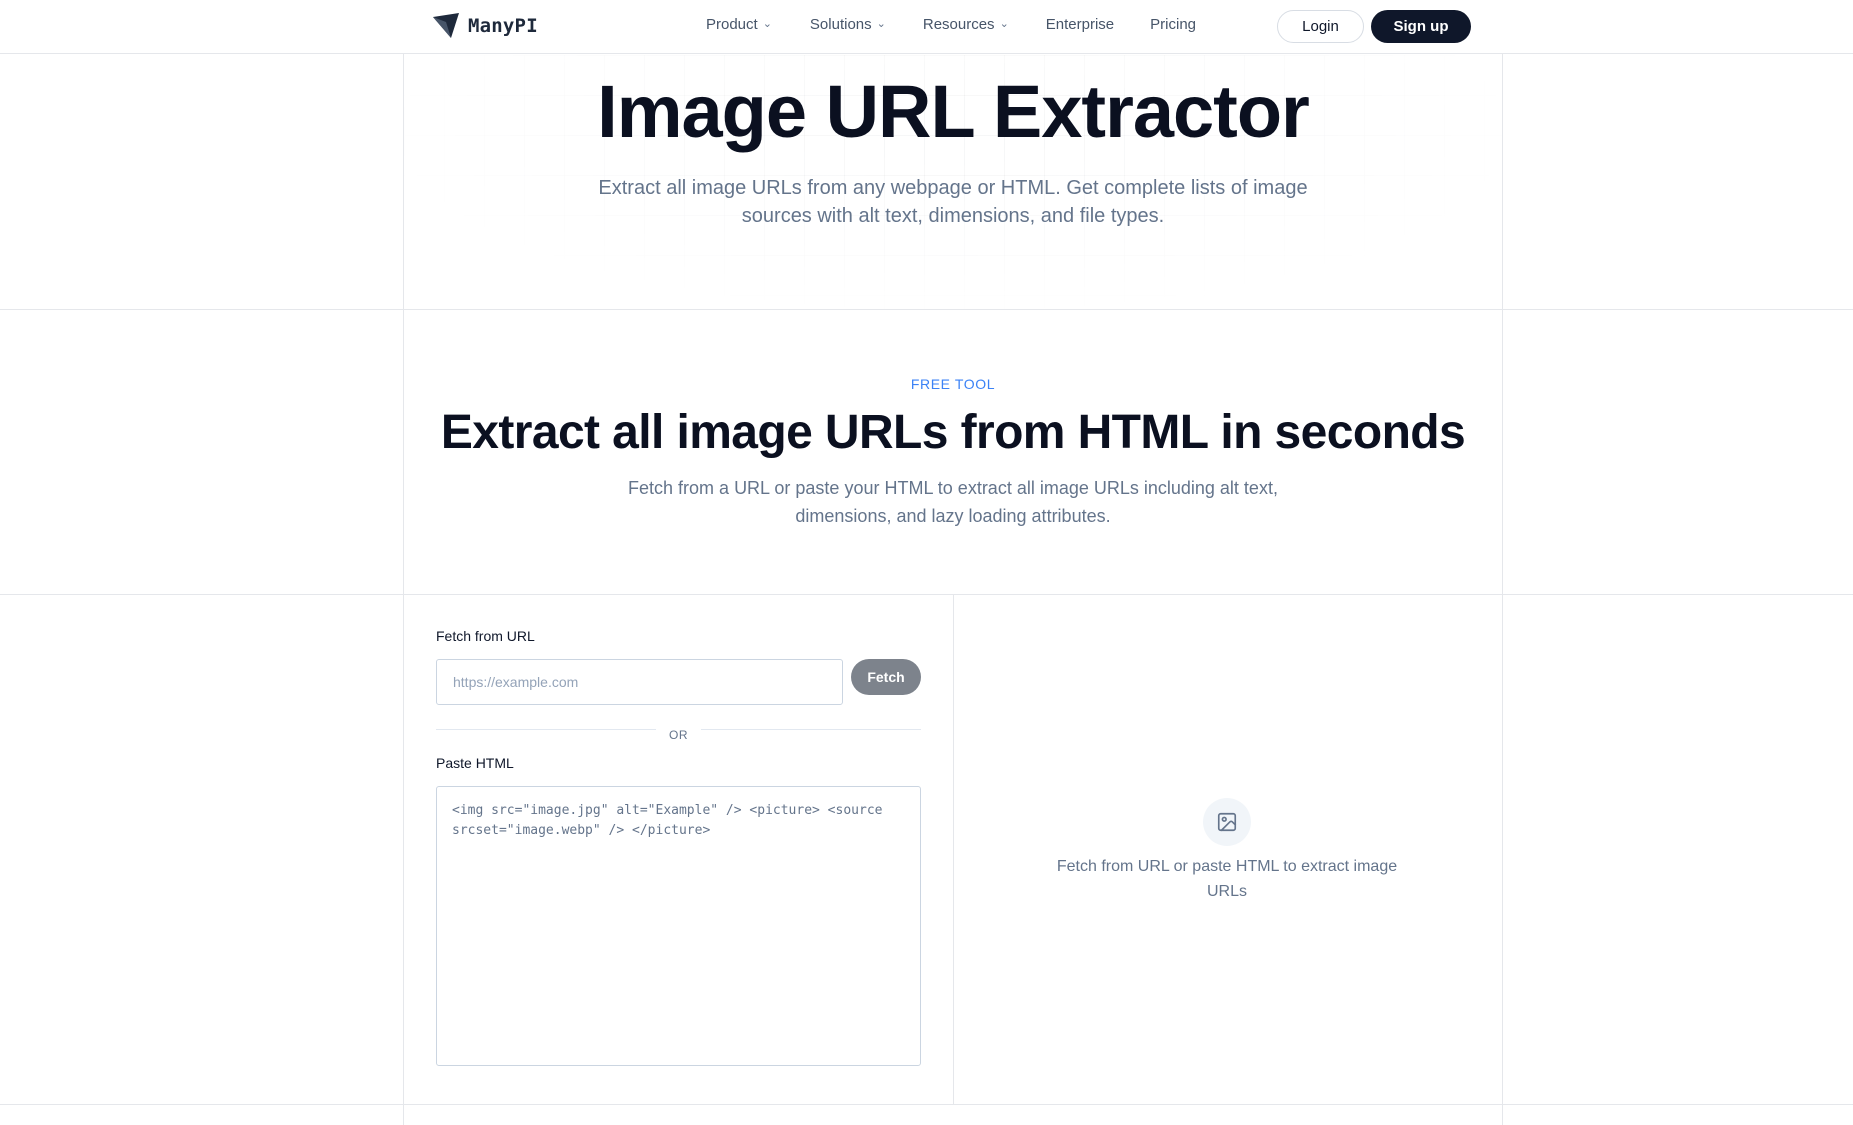 This screenshot has height=1125, width=1853. Describe the element at coordinates (926, 309) in the screenshot. I see `hero-bottom-line` at that location.